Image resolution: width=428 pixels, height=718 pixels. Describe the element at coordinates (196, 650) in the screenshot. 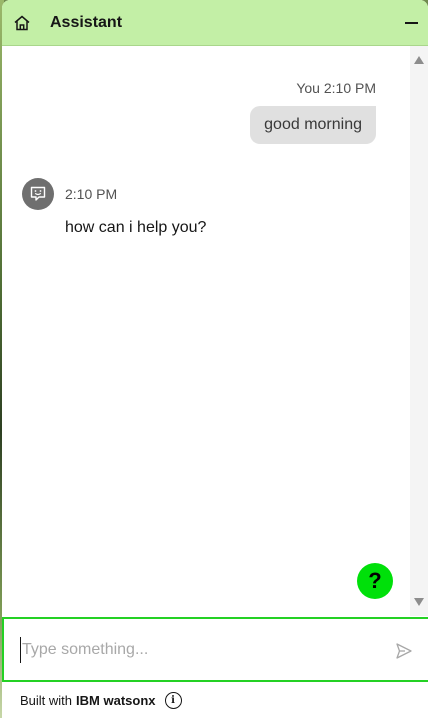

I see `message-input` at that location.